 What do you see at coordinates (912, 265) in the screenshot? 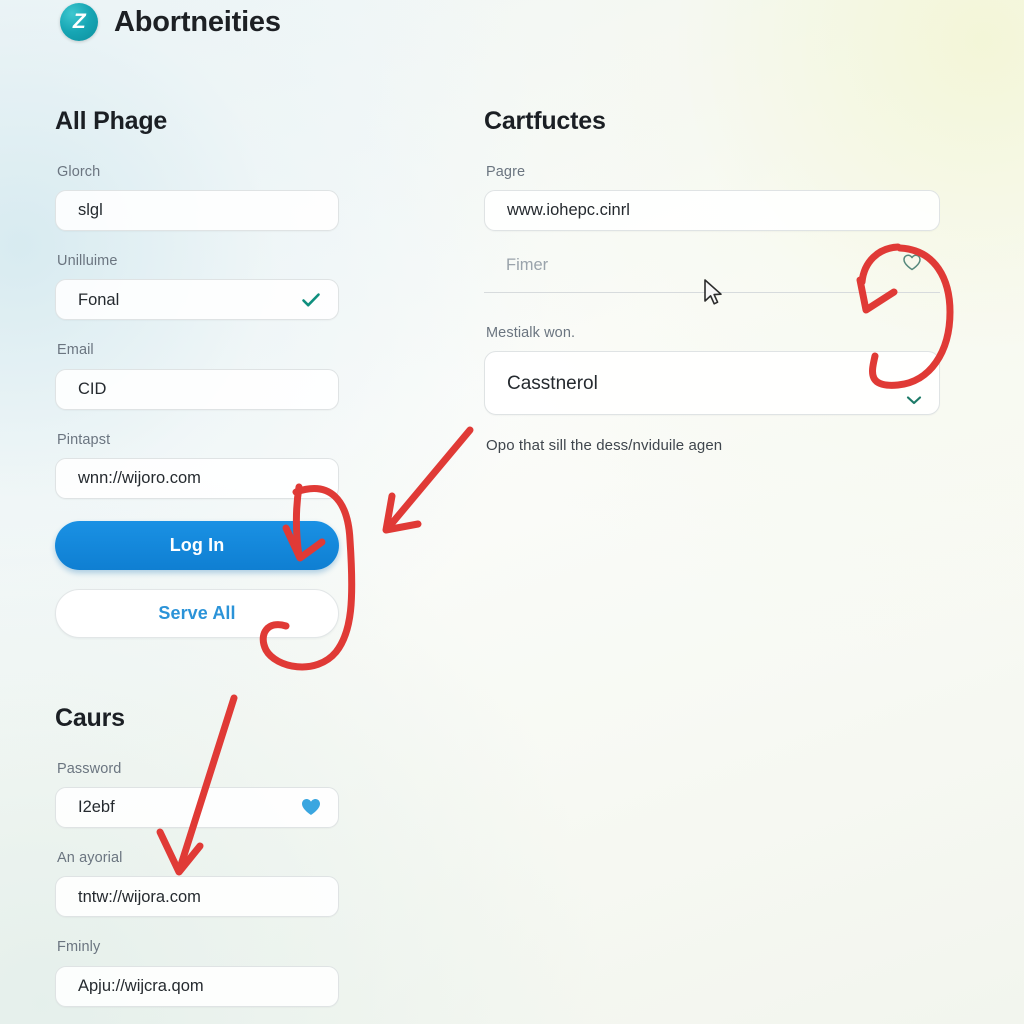
I see `heart-outline-icon` at bounding box center [912, 265].